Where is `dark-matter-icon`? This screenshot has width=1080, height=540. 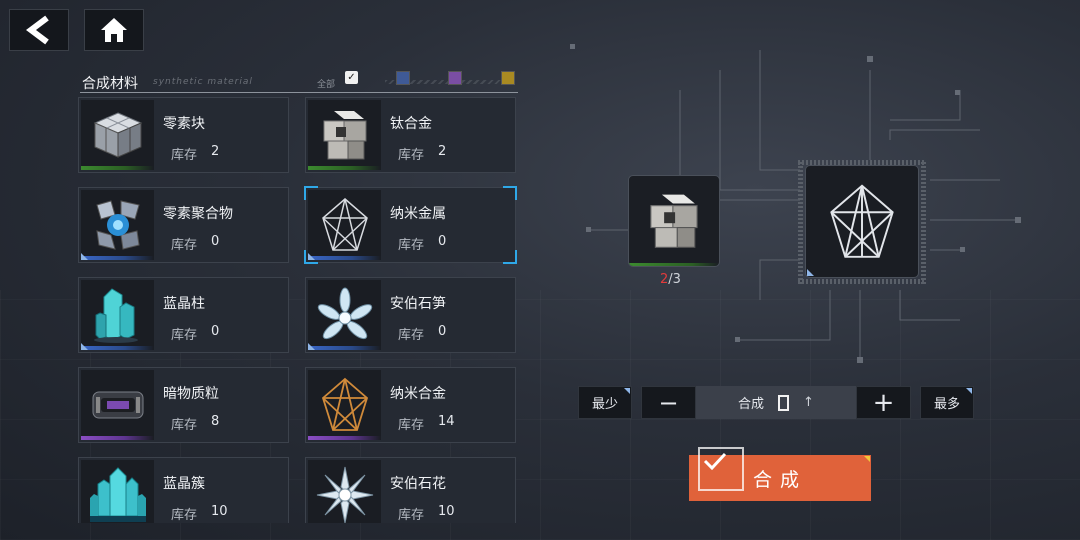
dark-matter-icon is located at coordinates (117, 405).